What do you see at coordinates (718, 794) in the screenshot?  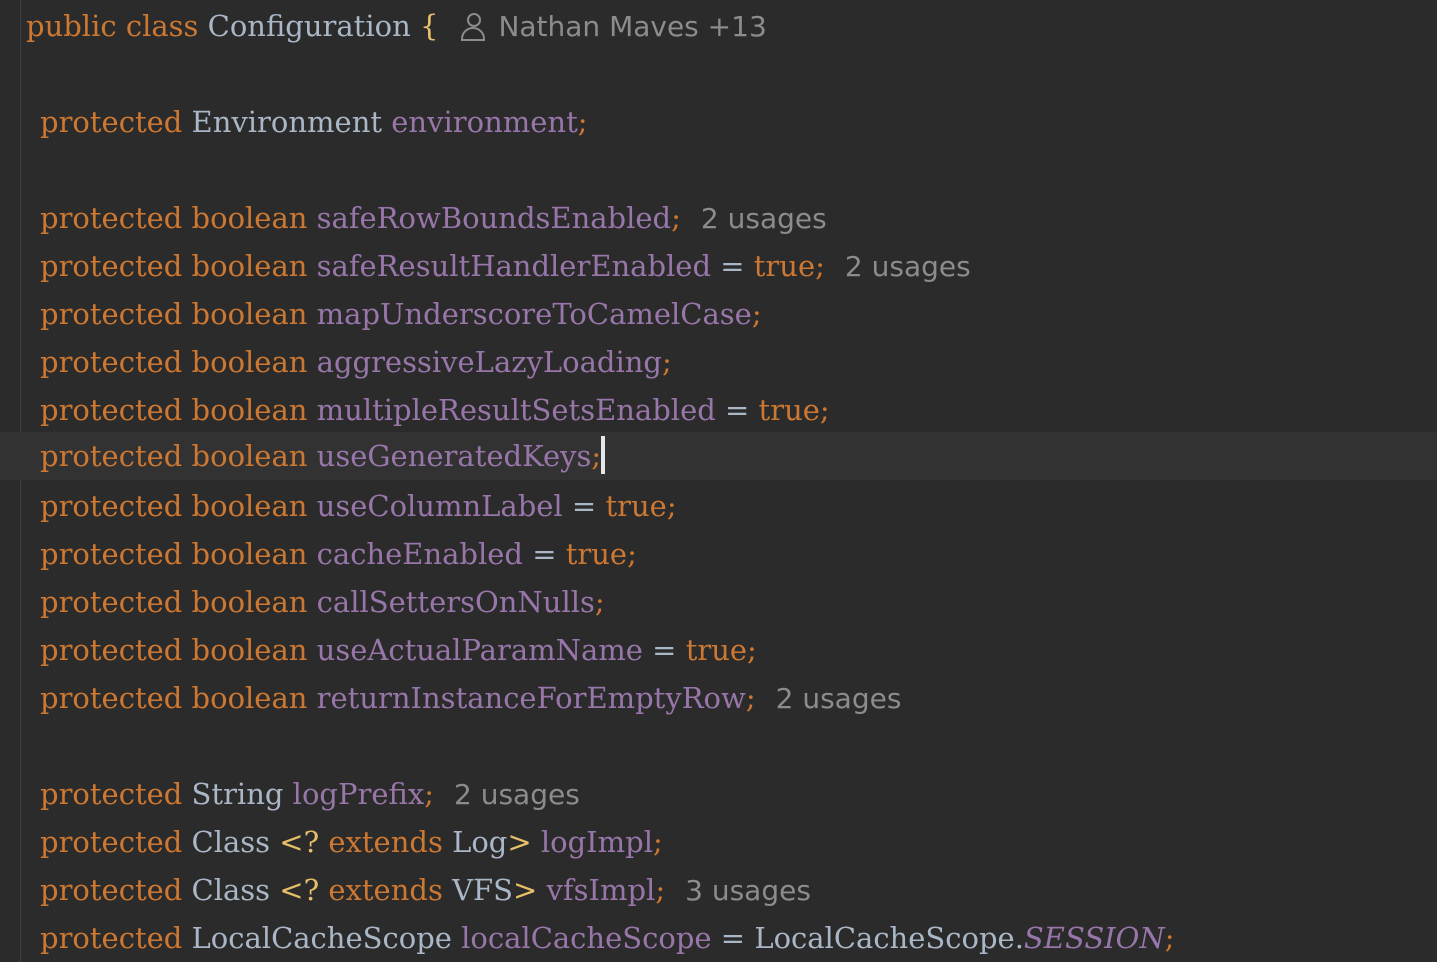 I see `code-line-log-prefix: protected String logPrefix; 2 usages` at bounding box center [718, 794].